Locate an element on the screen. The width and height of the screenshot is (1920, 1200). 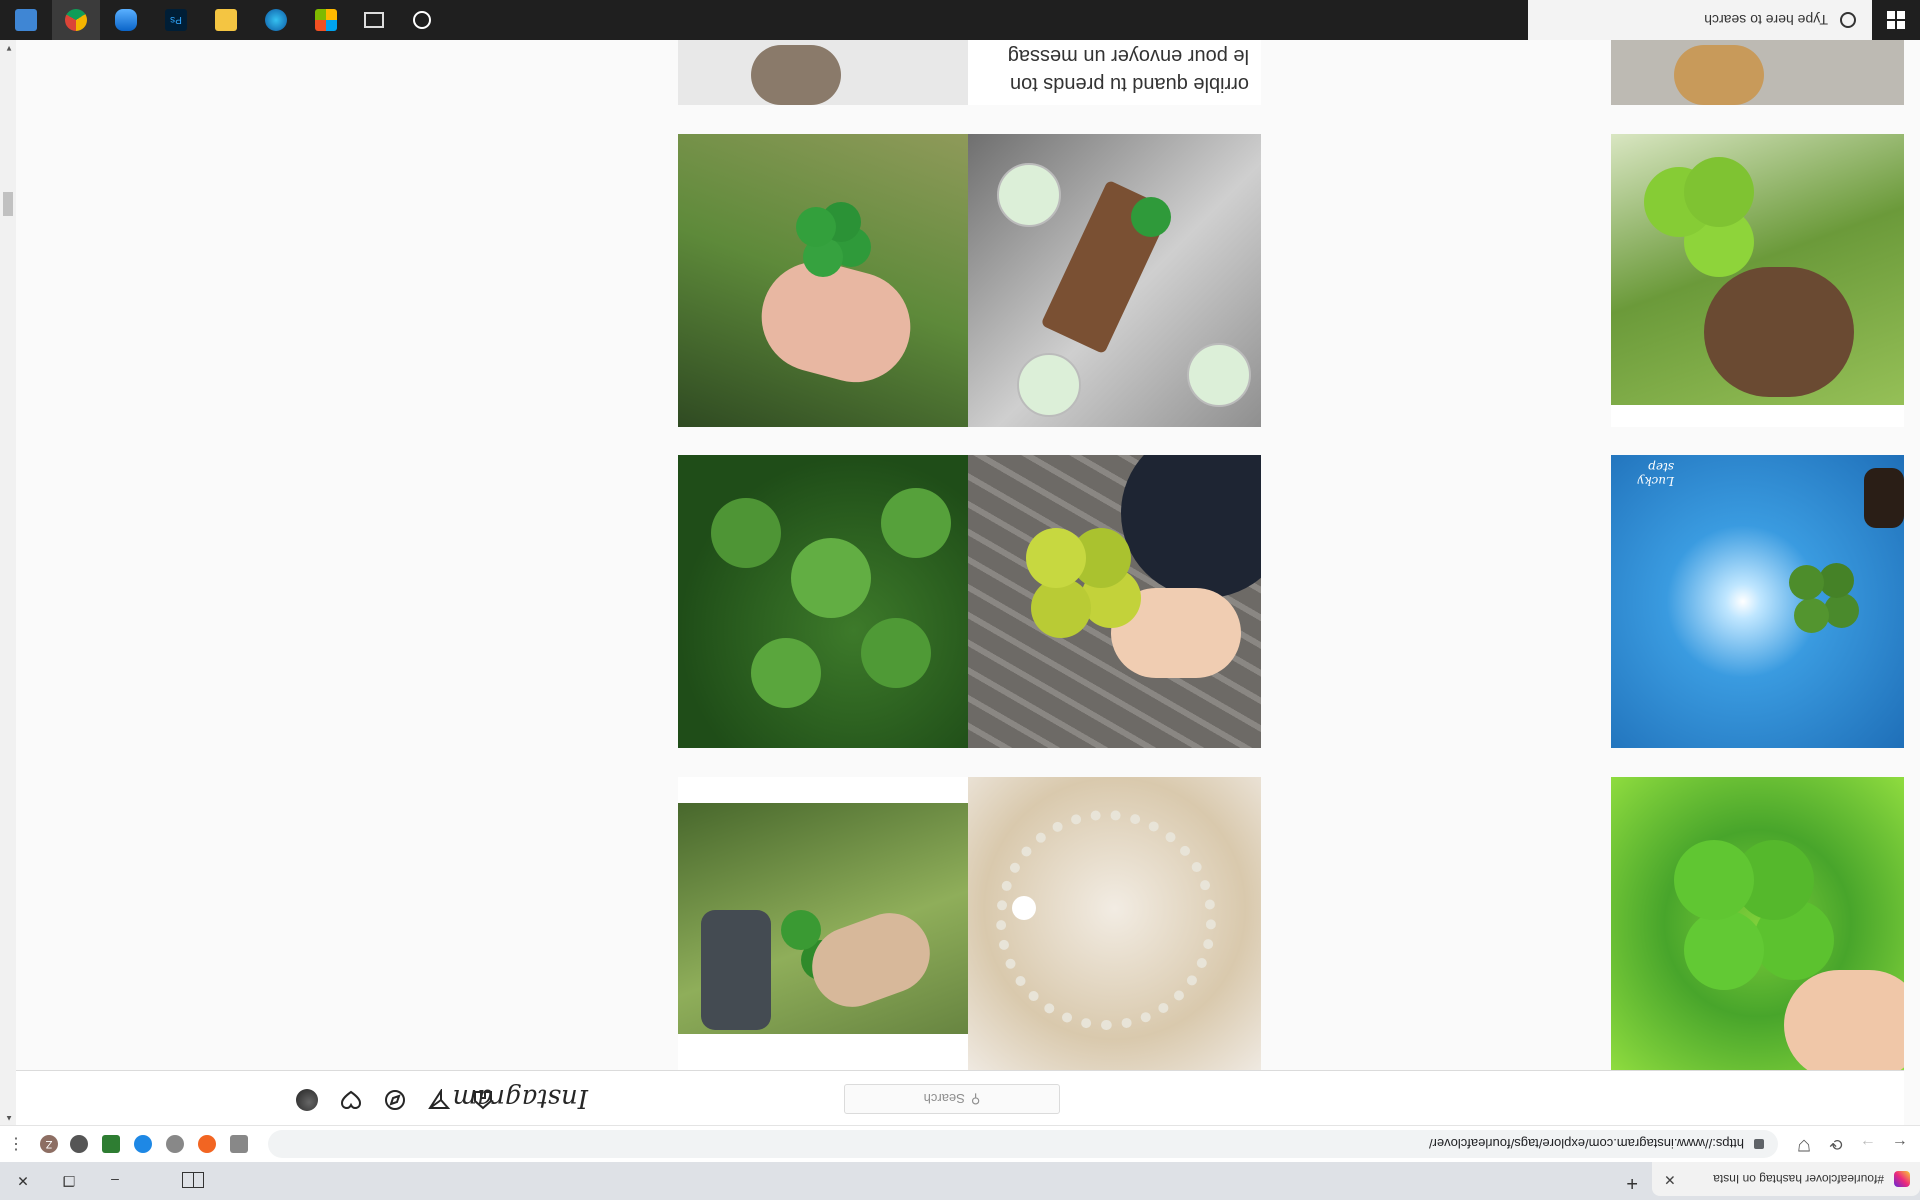
forward-icon: → is located at coordinates (1868, 1144).